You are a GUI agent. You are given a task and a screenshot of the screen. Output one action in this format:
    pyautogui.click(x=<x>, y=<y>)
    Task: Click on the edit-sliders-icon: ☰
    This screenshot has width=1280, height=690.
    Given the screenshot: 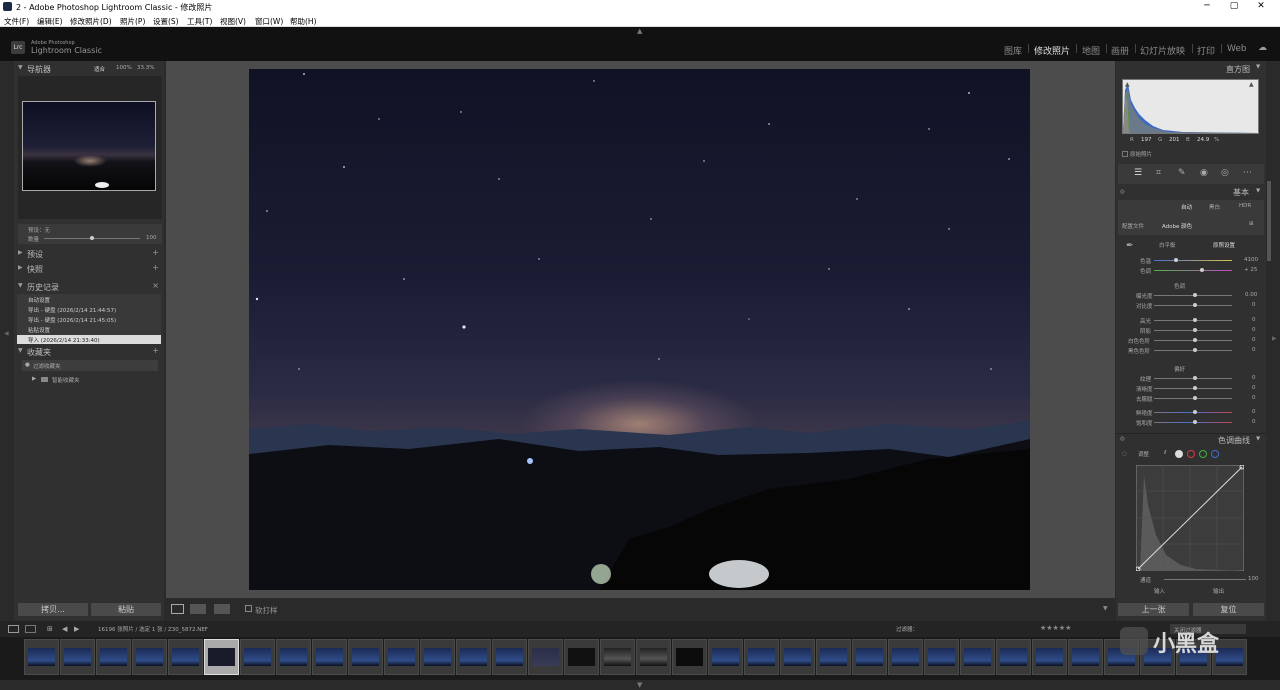 What is the action you would take?
    pyautogui.click(x=1138, y=173)
    